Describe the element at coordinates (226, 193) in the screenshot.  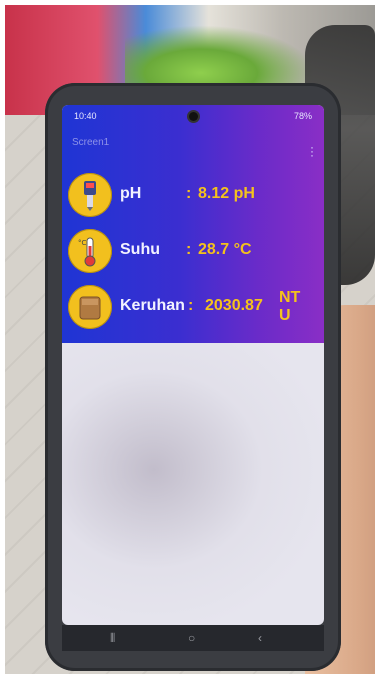
I see `ph-value: 8.12 pH` at that location.